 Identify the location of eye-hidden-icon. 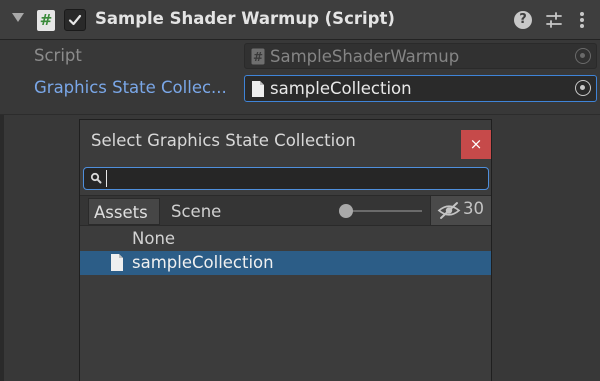
(449, 210).